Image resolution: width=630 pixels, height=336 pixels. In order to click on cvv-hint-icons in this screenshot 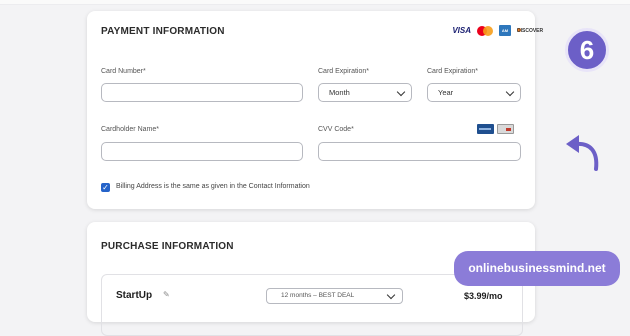, I will do `click(495, 129)`.